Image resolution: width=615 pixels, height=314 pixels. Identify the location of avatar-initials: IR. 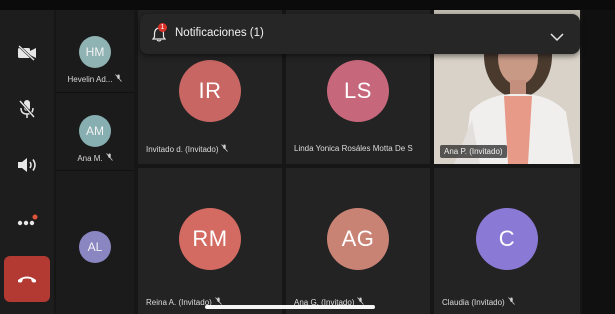
(210, 90).